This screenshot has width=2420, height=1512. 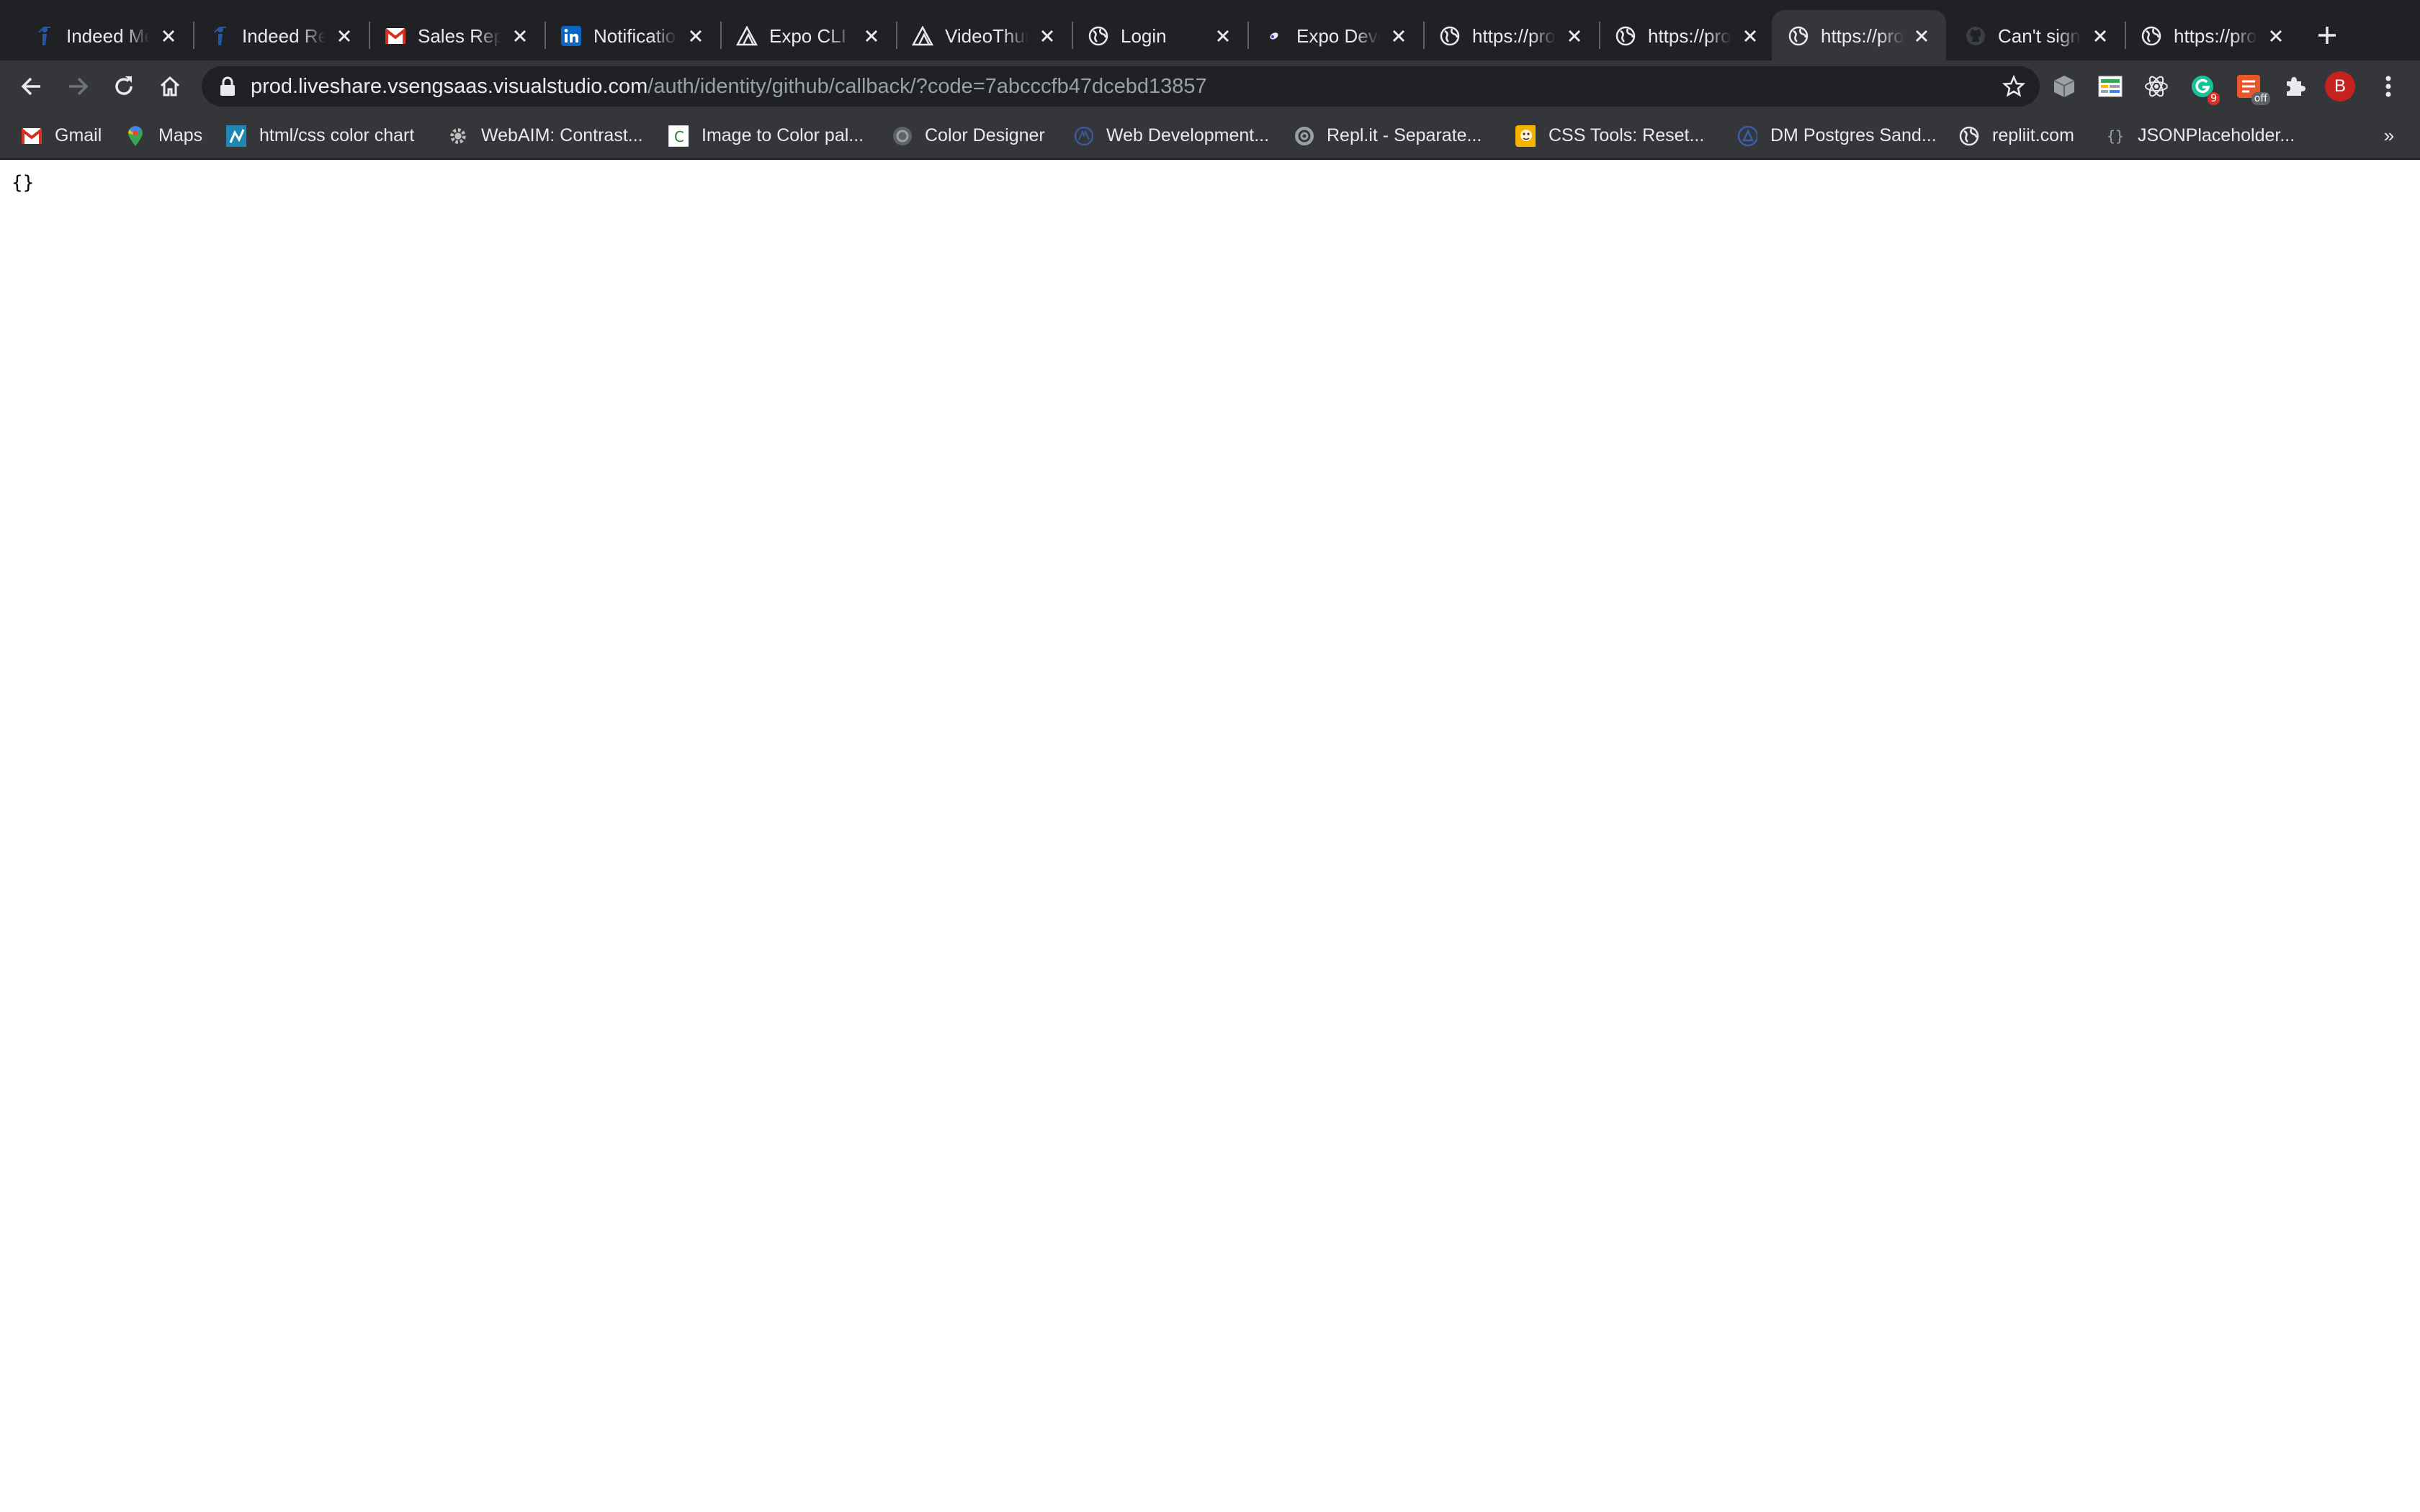 What do you see at coordinates (395, 36) in the screenshot?
I see `gmail-icon` at bounding box center [395, 36].